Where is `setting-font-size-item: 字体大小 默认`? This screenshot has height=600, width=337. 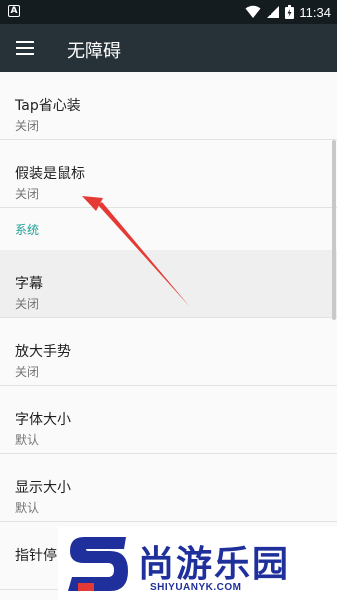 setting-font-size-item: 字体大小 默认 is located at coordinates (168, 420).